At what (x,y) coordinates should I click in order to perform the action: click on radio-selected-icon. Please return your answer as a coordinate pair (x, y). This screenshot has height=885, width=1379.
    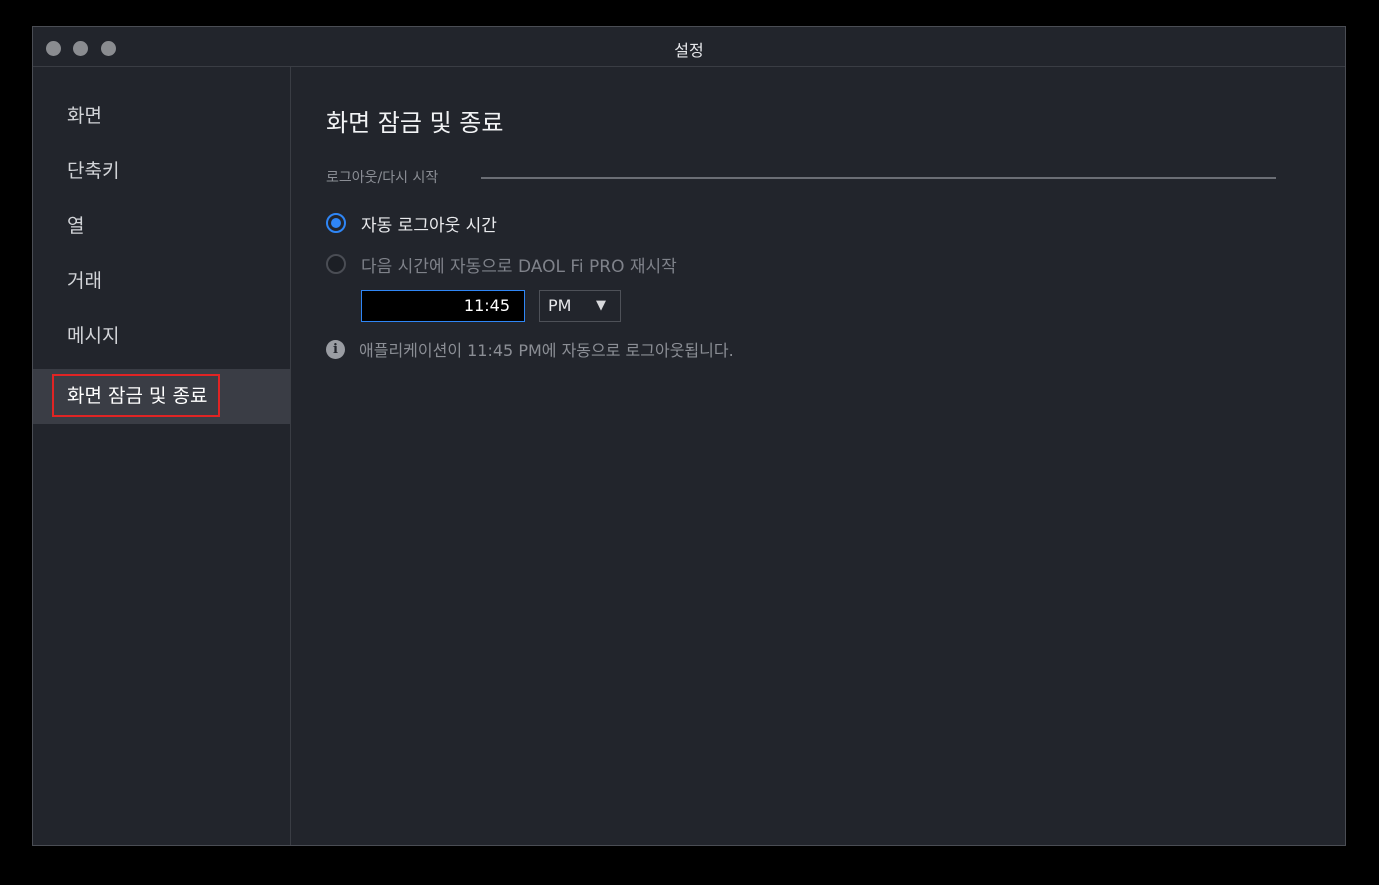
    Looking at the image, I should click on (336, 223).